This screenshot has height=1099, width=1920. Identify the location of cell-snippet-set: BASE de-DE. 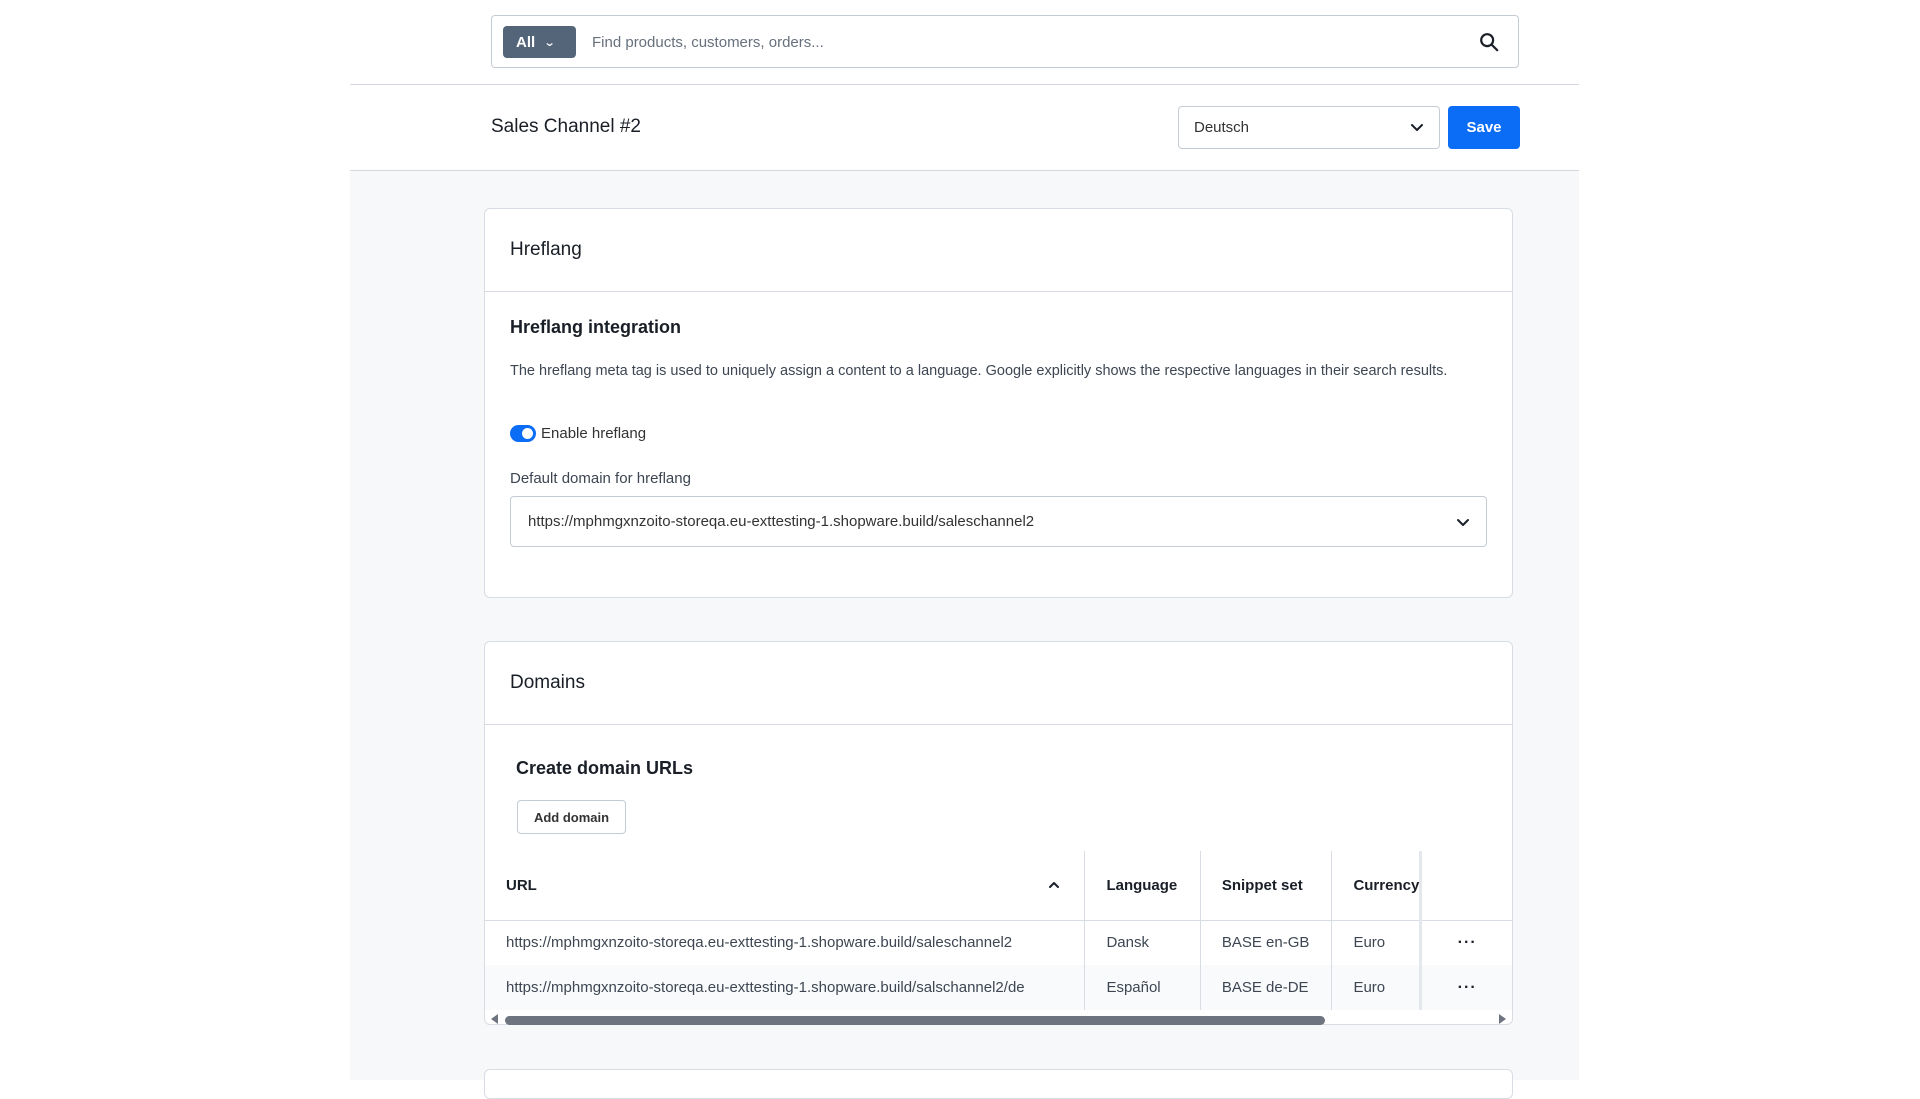
(1266, 987).